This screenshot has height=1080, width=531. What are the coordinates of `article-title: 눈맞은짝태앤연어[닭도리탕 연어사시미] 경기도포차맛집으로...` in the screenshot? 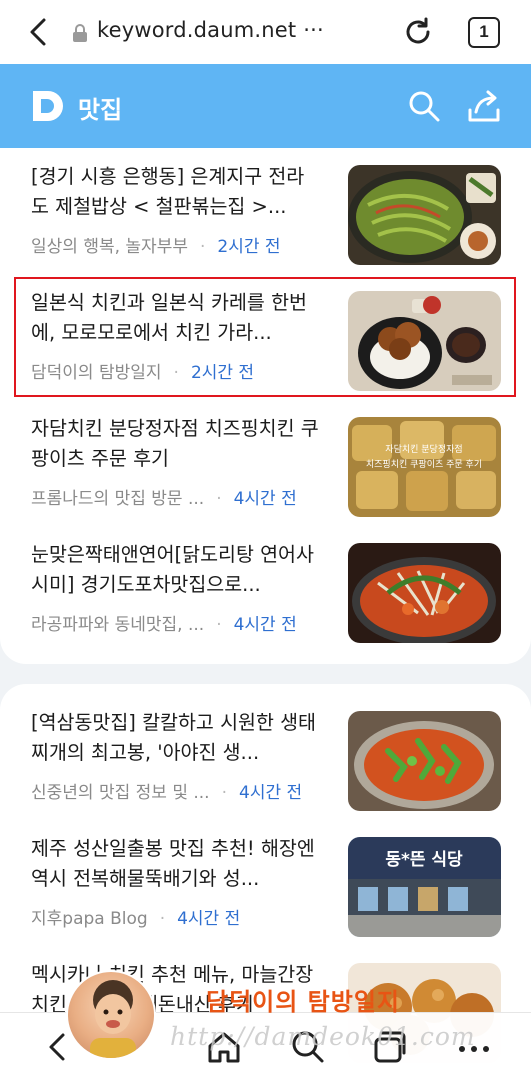 It's located at (176, 570).